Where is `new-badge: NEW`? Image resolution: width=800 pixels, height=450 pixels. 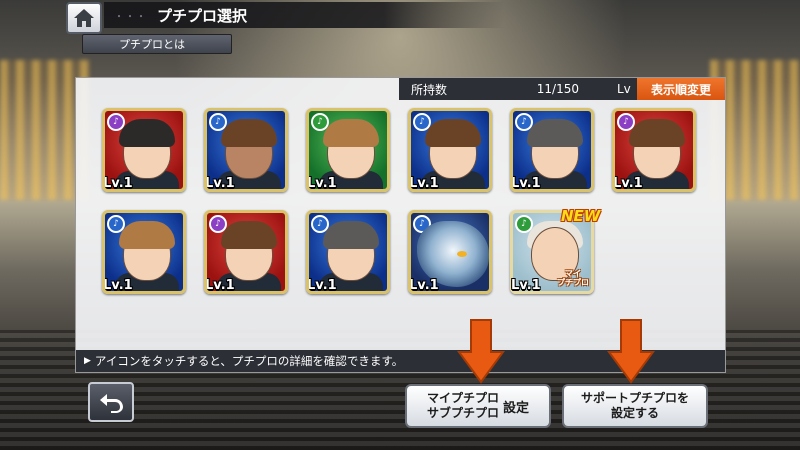
new-badge: NEW is located at coordinates (581, 216).